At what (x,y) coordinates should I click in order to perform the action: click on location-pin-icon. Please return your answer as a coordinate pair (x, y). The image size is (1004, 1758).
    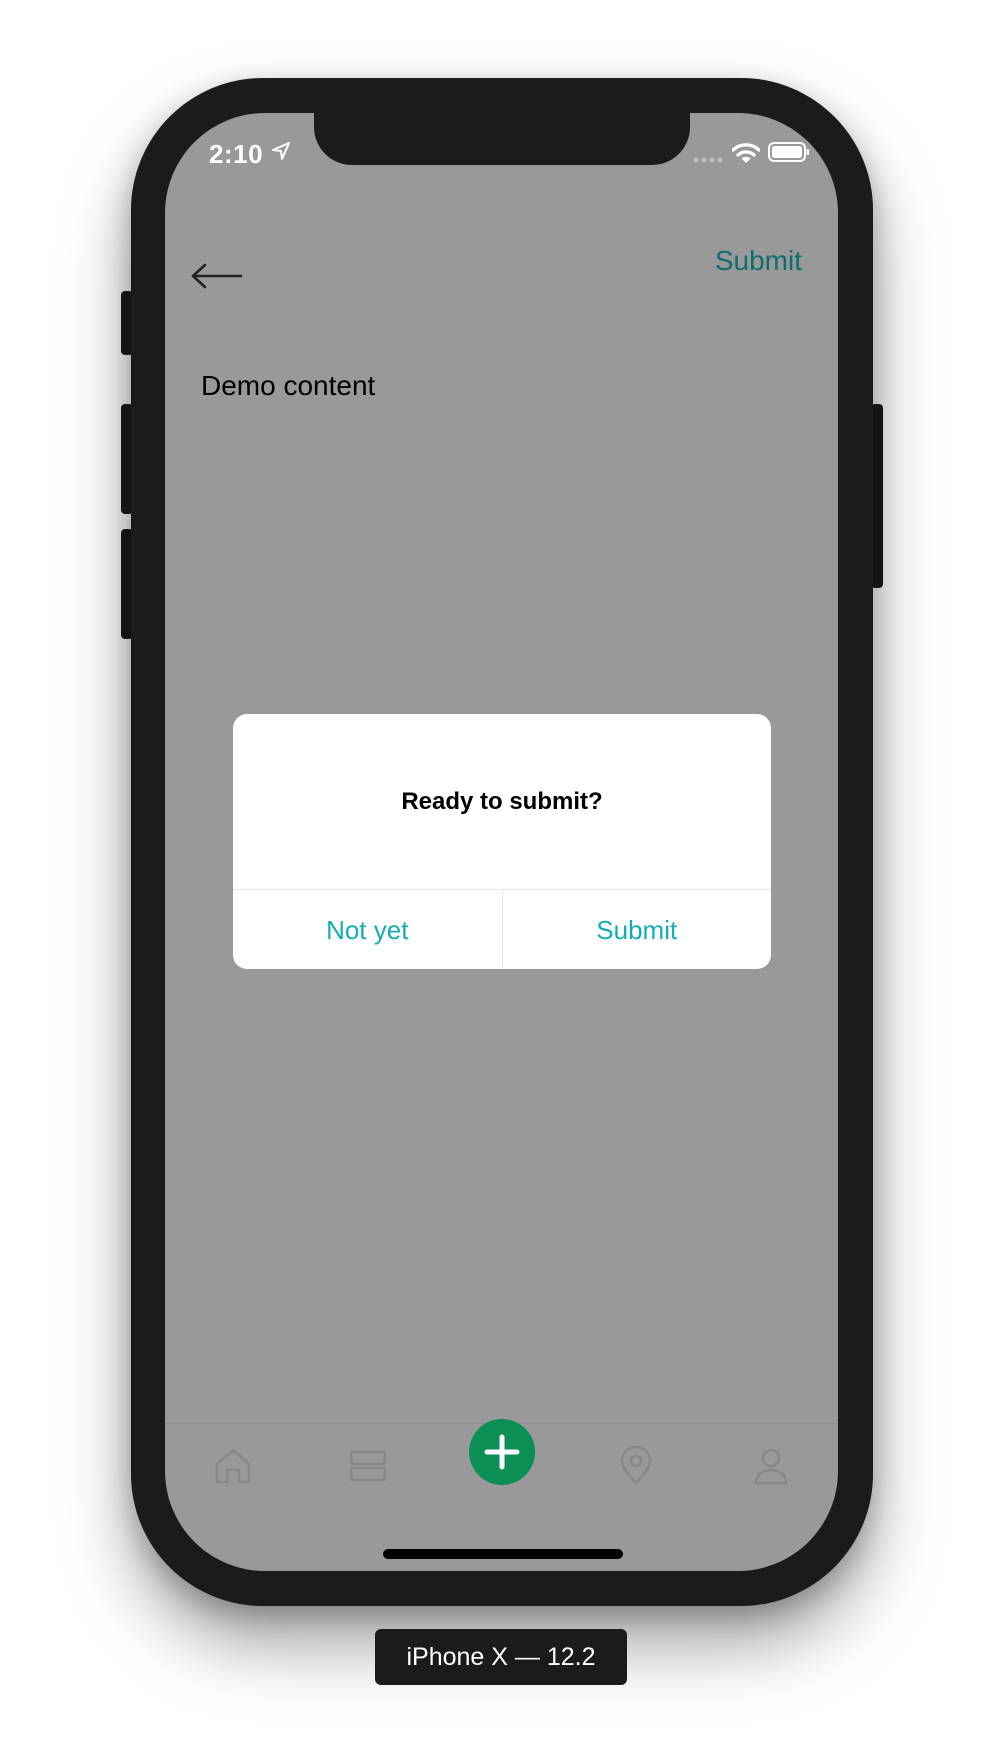
    Looking at the image, I should click on (636, 1466).